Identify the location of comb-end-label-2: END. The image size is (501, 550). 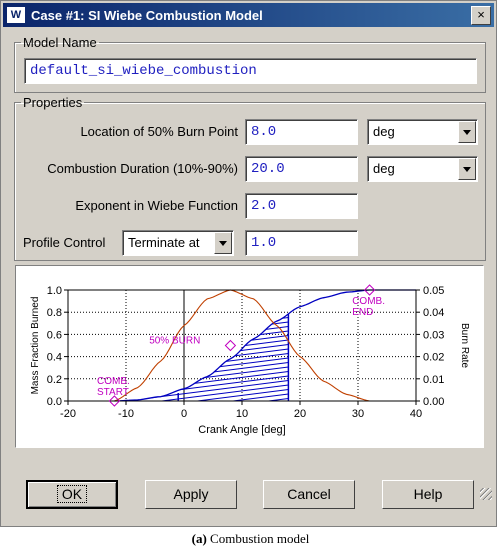
(362, 312).